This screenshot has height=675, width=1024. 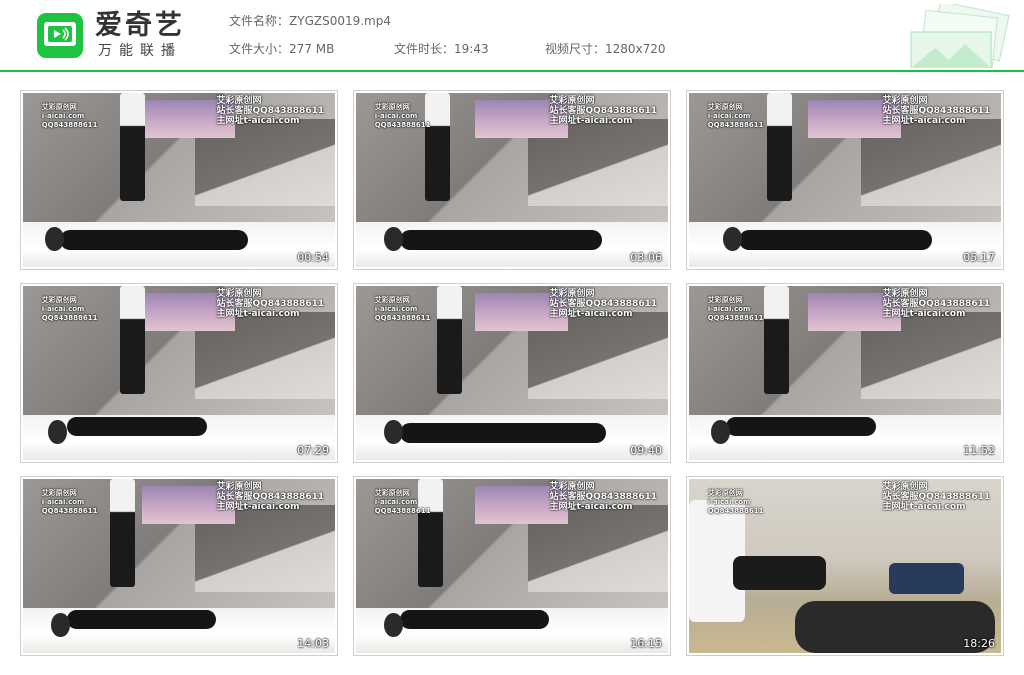 What do you see at coordinates (471, 49) in the screenshot?
I see `duration-value: 19:43` at bounding box center [471, 49].